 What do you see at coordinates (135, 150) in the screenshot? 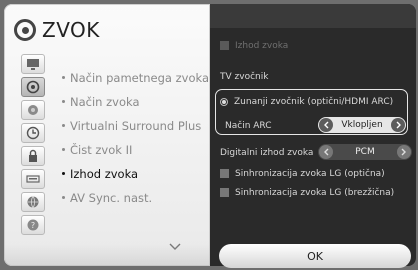
I see `menu-item-clear-voice: Čist zvok II` at bounding box center [135, 150].